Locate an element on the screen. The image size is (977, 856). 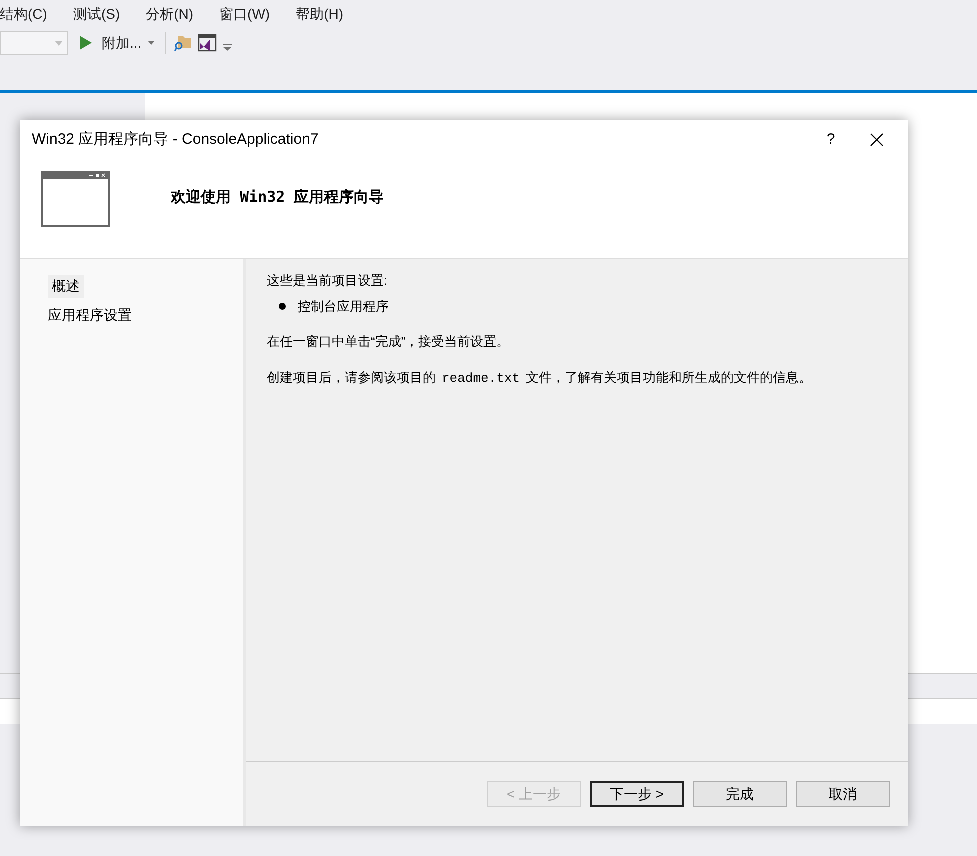
wizard-button: 下一步 > is located at coordinates (637, 794).